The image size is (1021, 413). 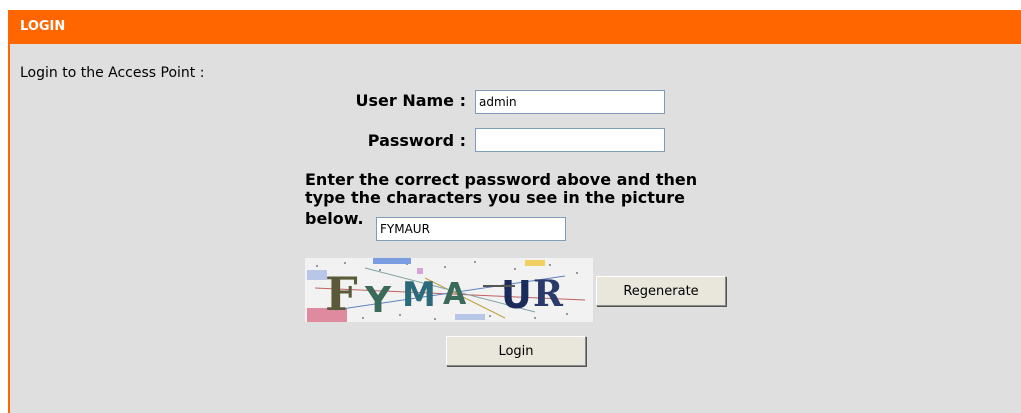 What do you see at coordinates (471, 229) in the screenshot?
I see `captcha-input` at bounding box center [471, 229].